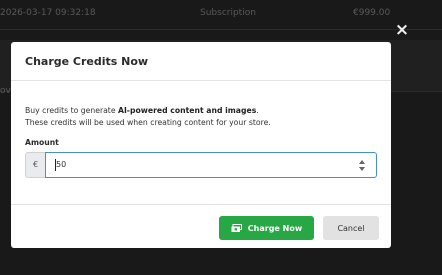  I want to click on description-prefix: Buy credits to generate, so click(71, 110).